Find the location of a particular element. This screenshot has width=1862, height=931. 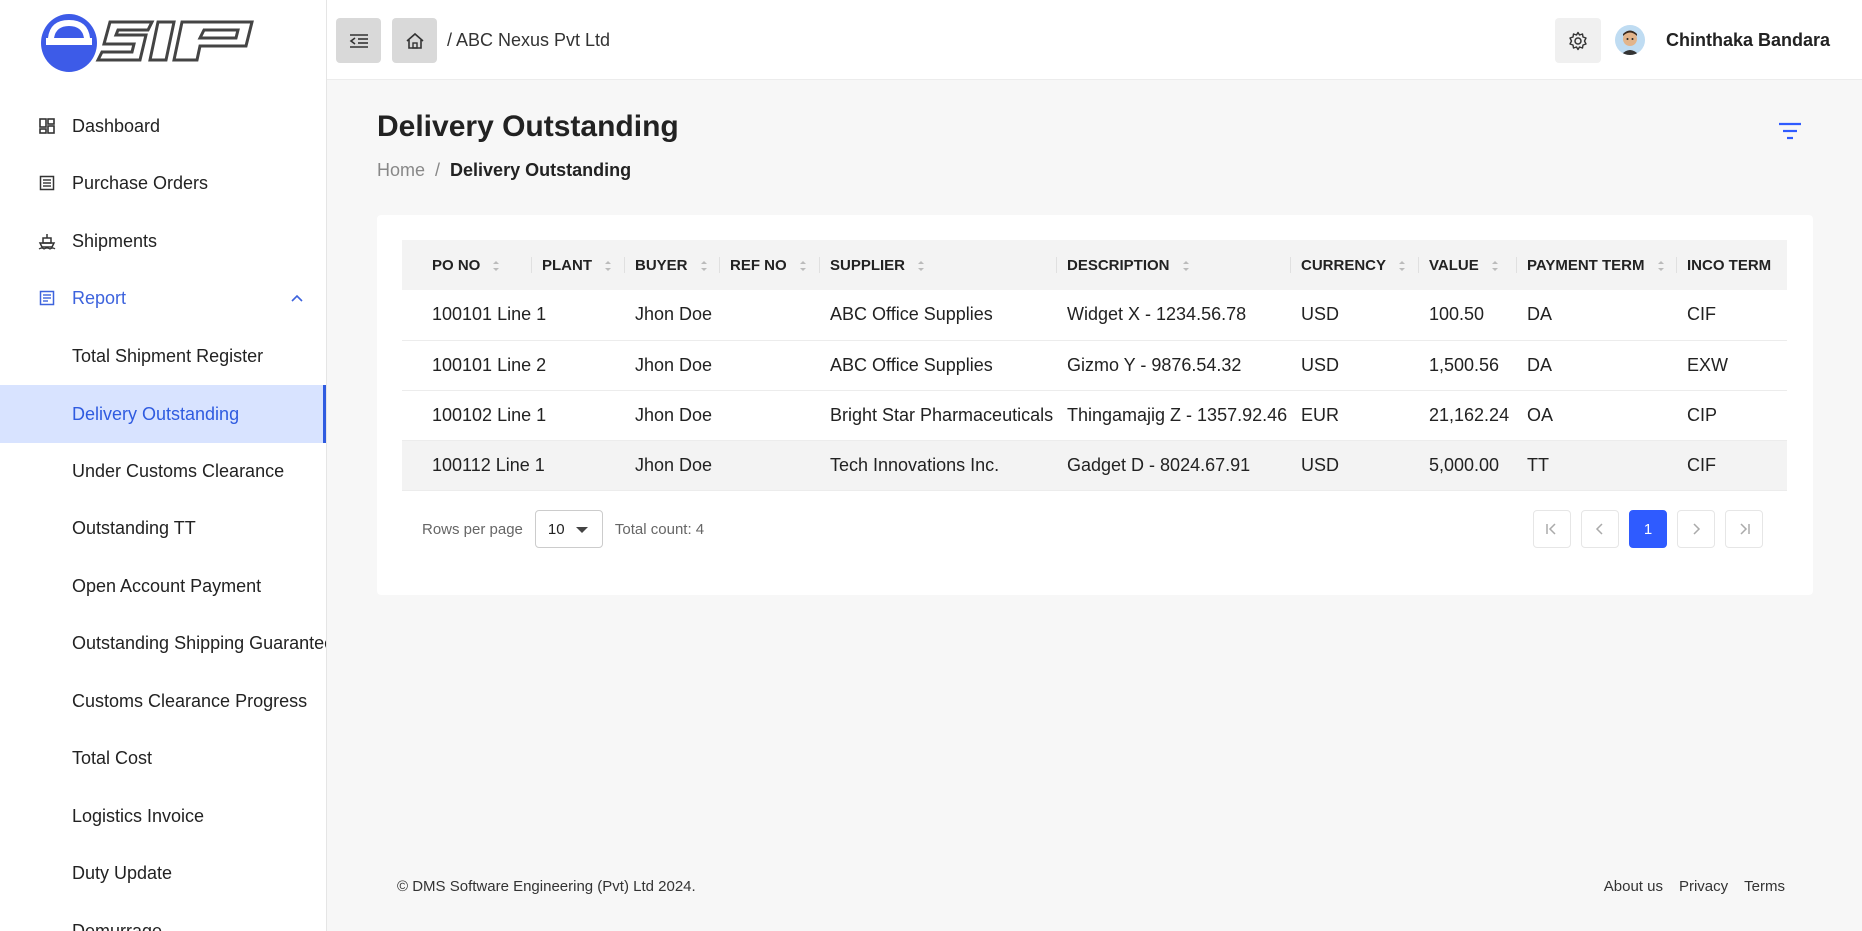

pagination-info: Rows per page 10 Total count: 4 is located at coordinates (563, 529).